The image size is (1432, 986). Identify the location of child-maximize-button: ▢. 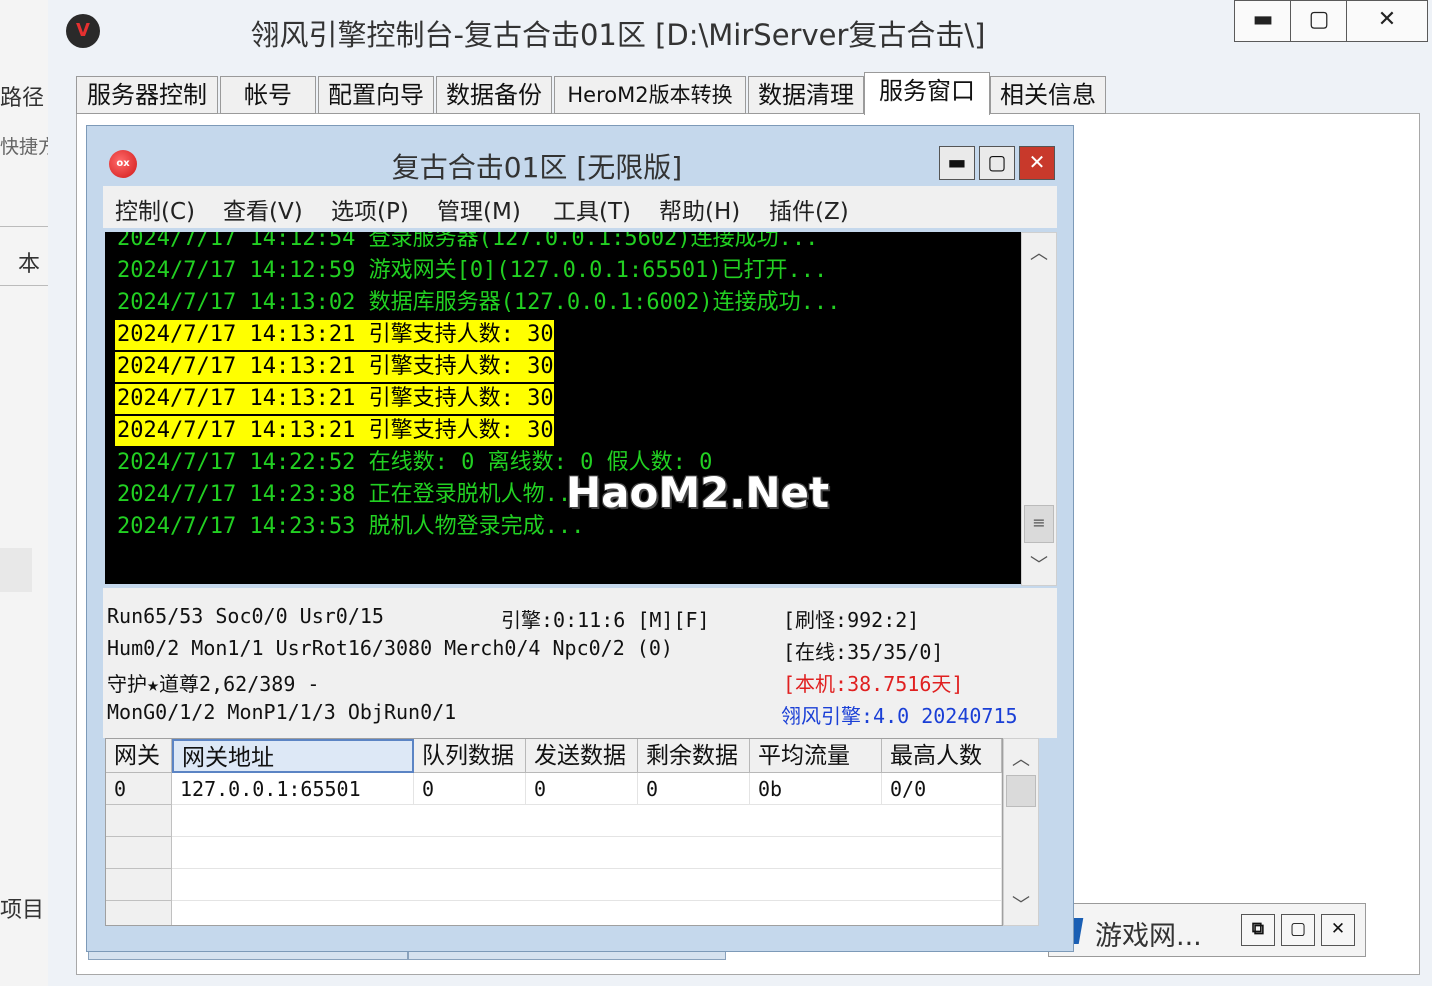
(997, 163).